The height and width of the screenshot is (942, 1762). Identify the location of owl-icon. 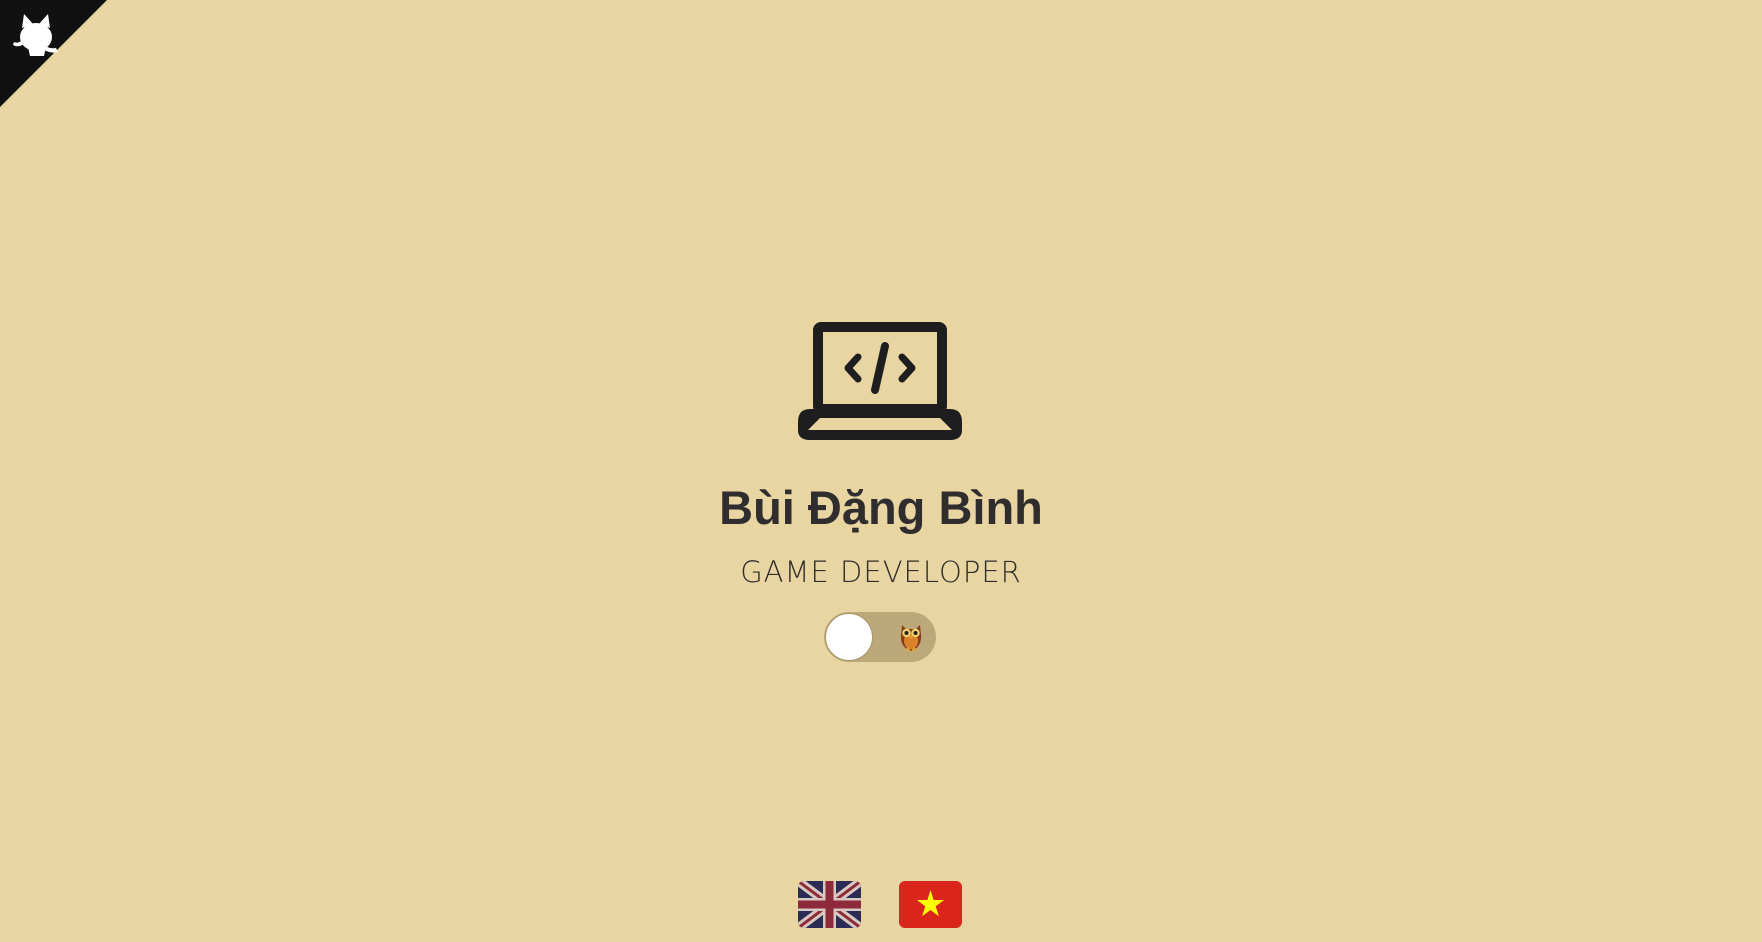
(911, 638).